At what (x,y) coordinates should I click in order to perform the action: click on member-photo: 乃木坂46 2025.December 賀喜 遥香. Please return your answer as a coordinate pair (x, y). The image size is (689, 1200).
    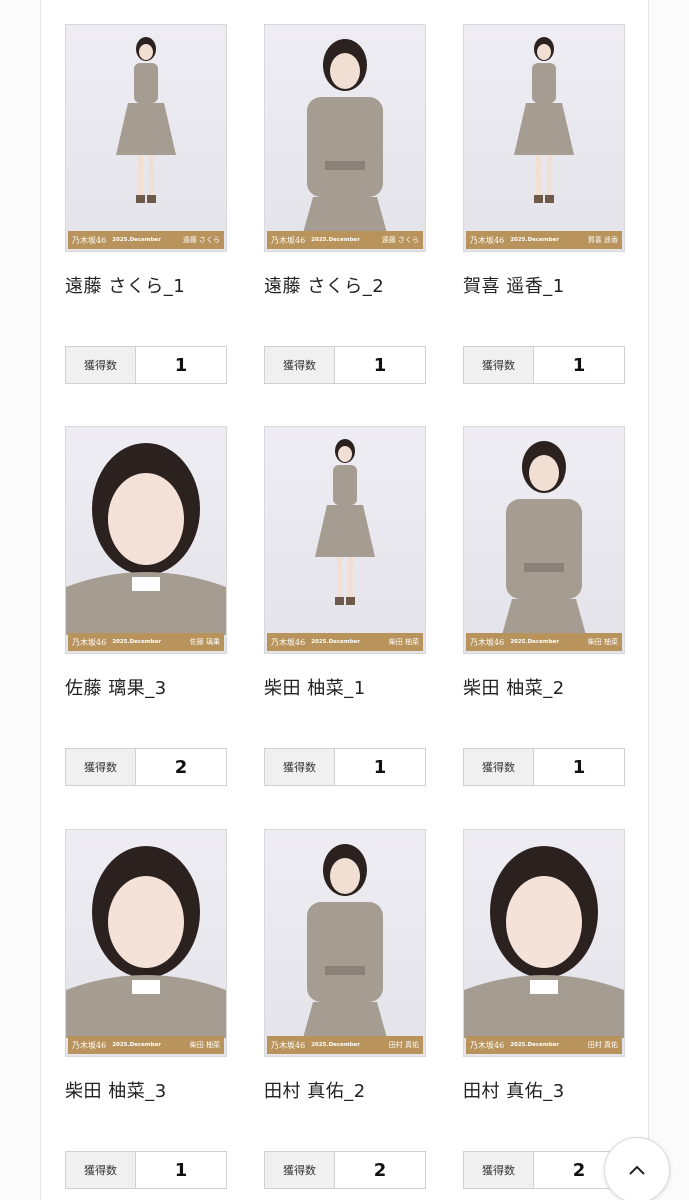
    Looking at the image, I should click on (544, 138).